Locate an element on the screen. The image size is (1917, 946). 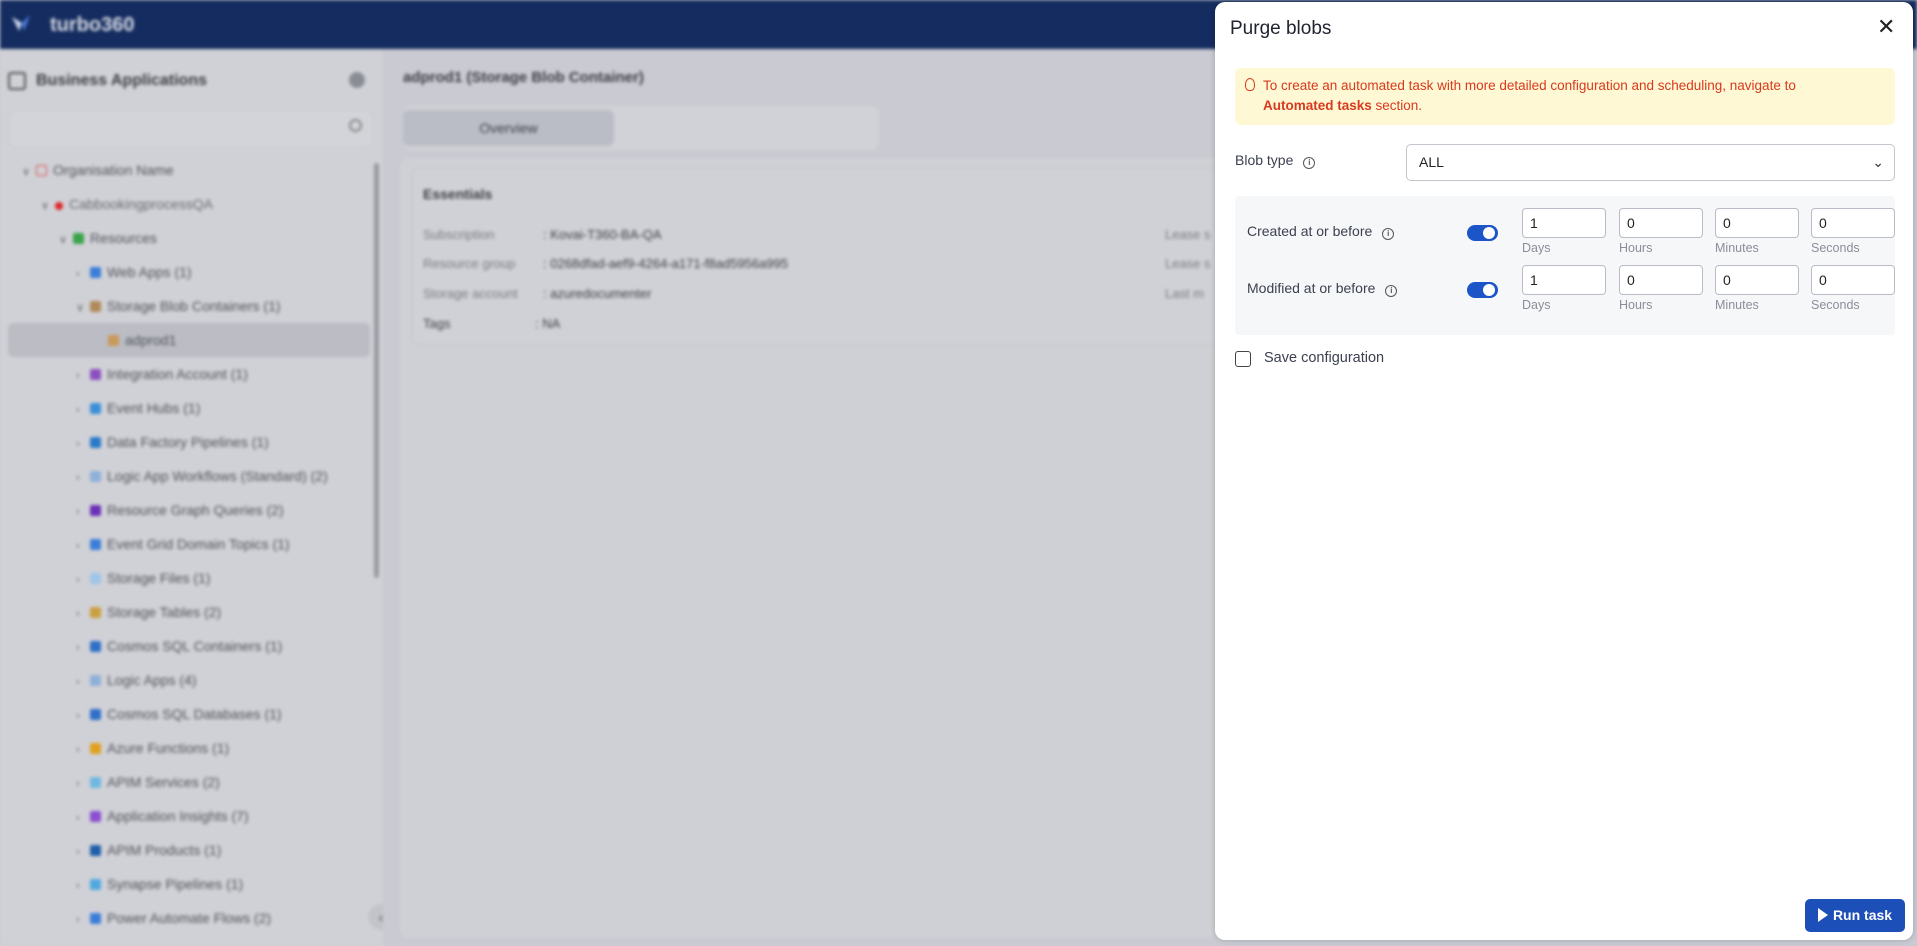
tree-item: › Data Factory Pipelines (1) is located at coordinates (172, 442).